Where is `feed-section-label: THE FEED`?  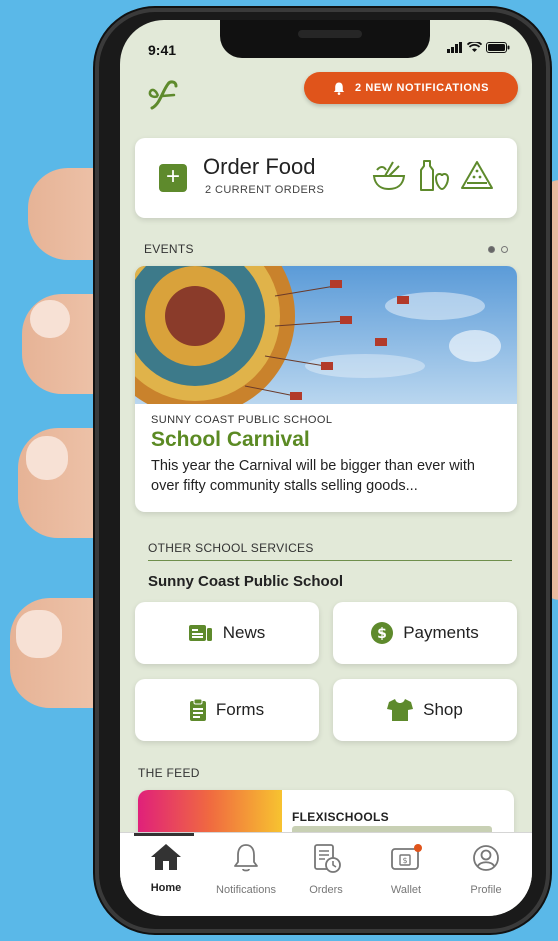 feed-section-label: THE FEED is located at coordinates (169, 773).